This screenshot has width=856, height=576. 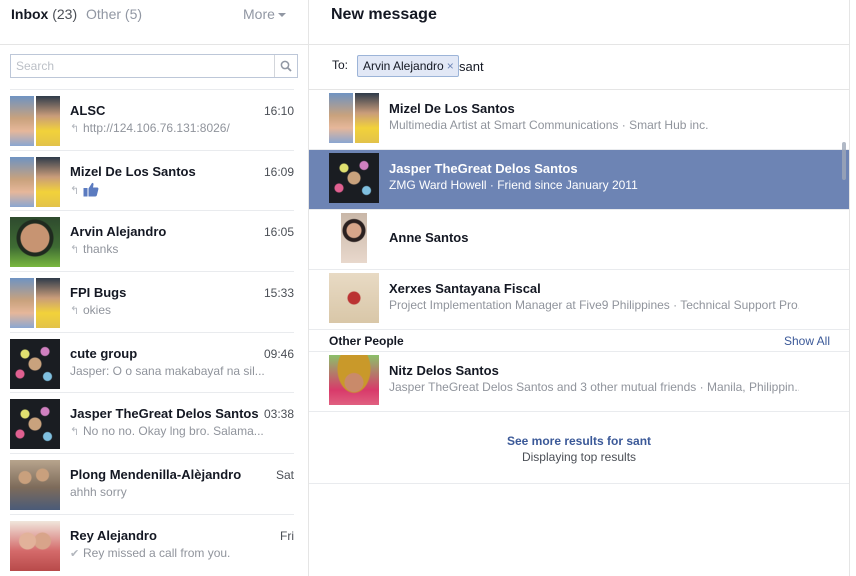 I want to click on see-more-link: See more results for sant, so click(x=579, y=441).